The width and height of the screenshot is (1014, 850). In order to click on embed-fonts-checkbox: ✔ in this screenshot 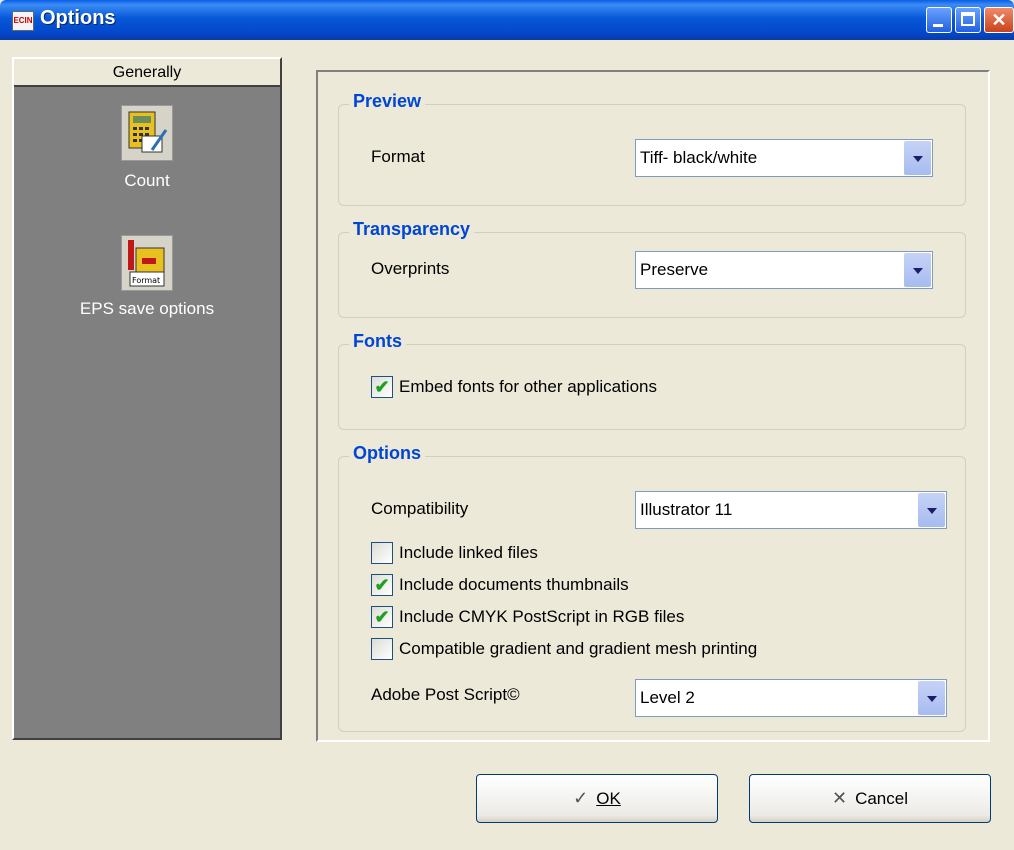, I will do `click(382, 387)`.